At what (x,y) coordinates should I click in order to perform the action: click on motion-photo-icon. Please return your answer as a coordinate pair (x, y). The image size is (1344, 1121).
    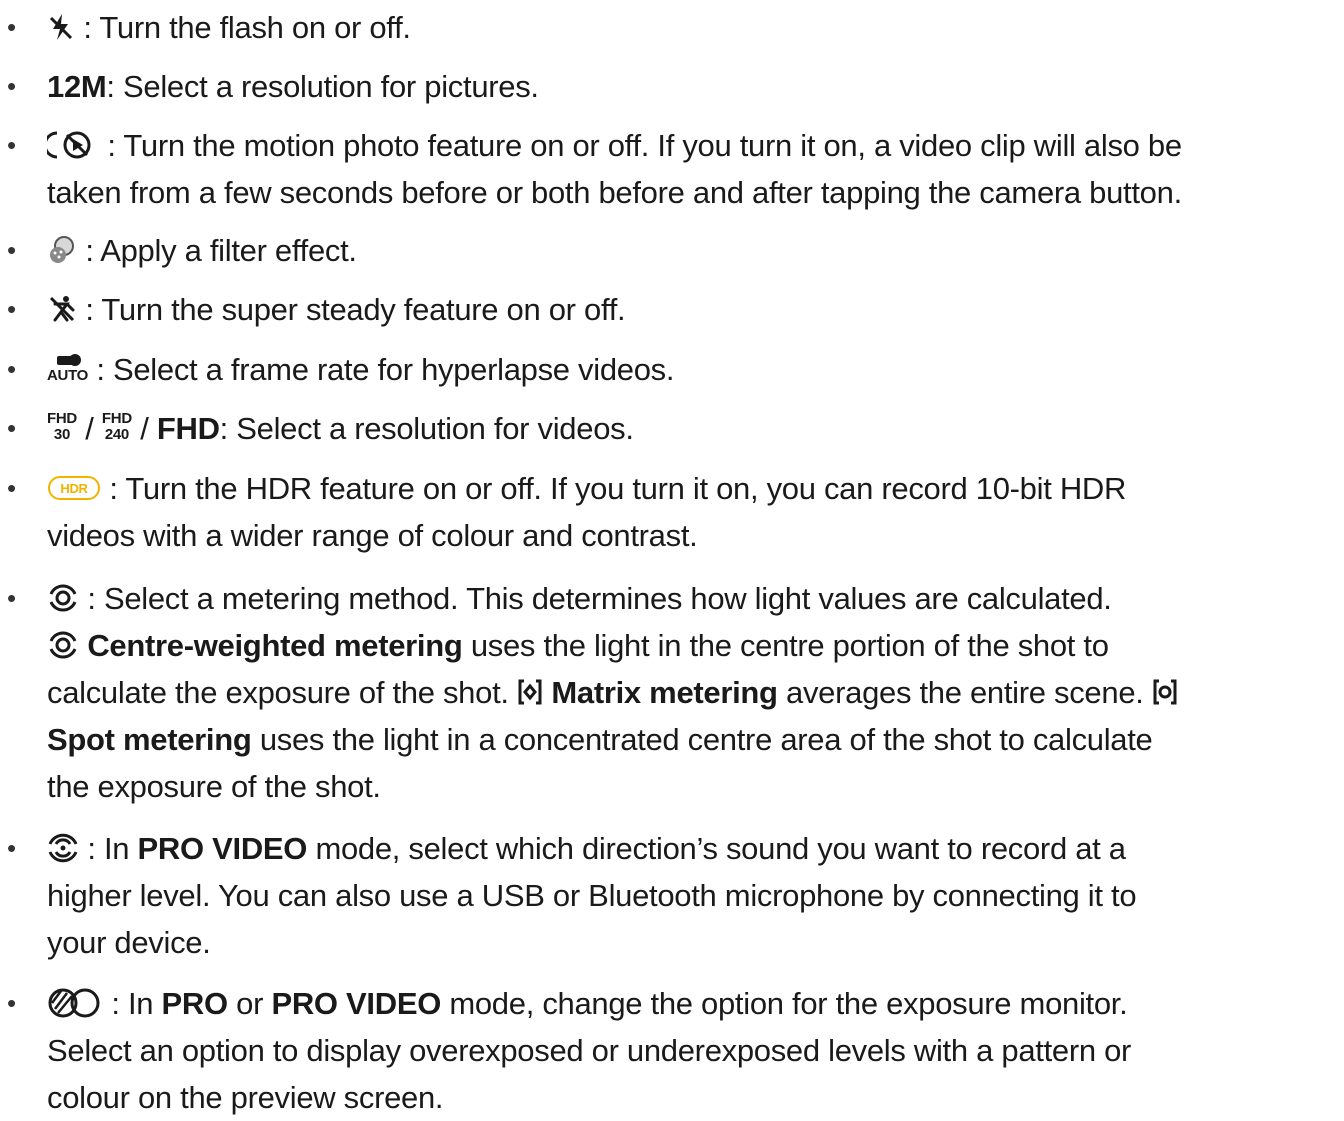
    Looking at the image, I should click on (73, 145).